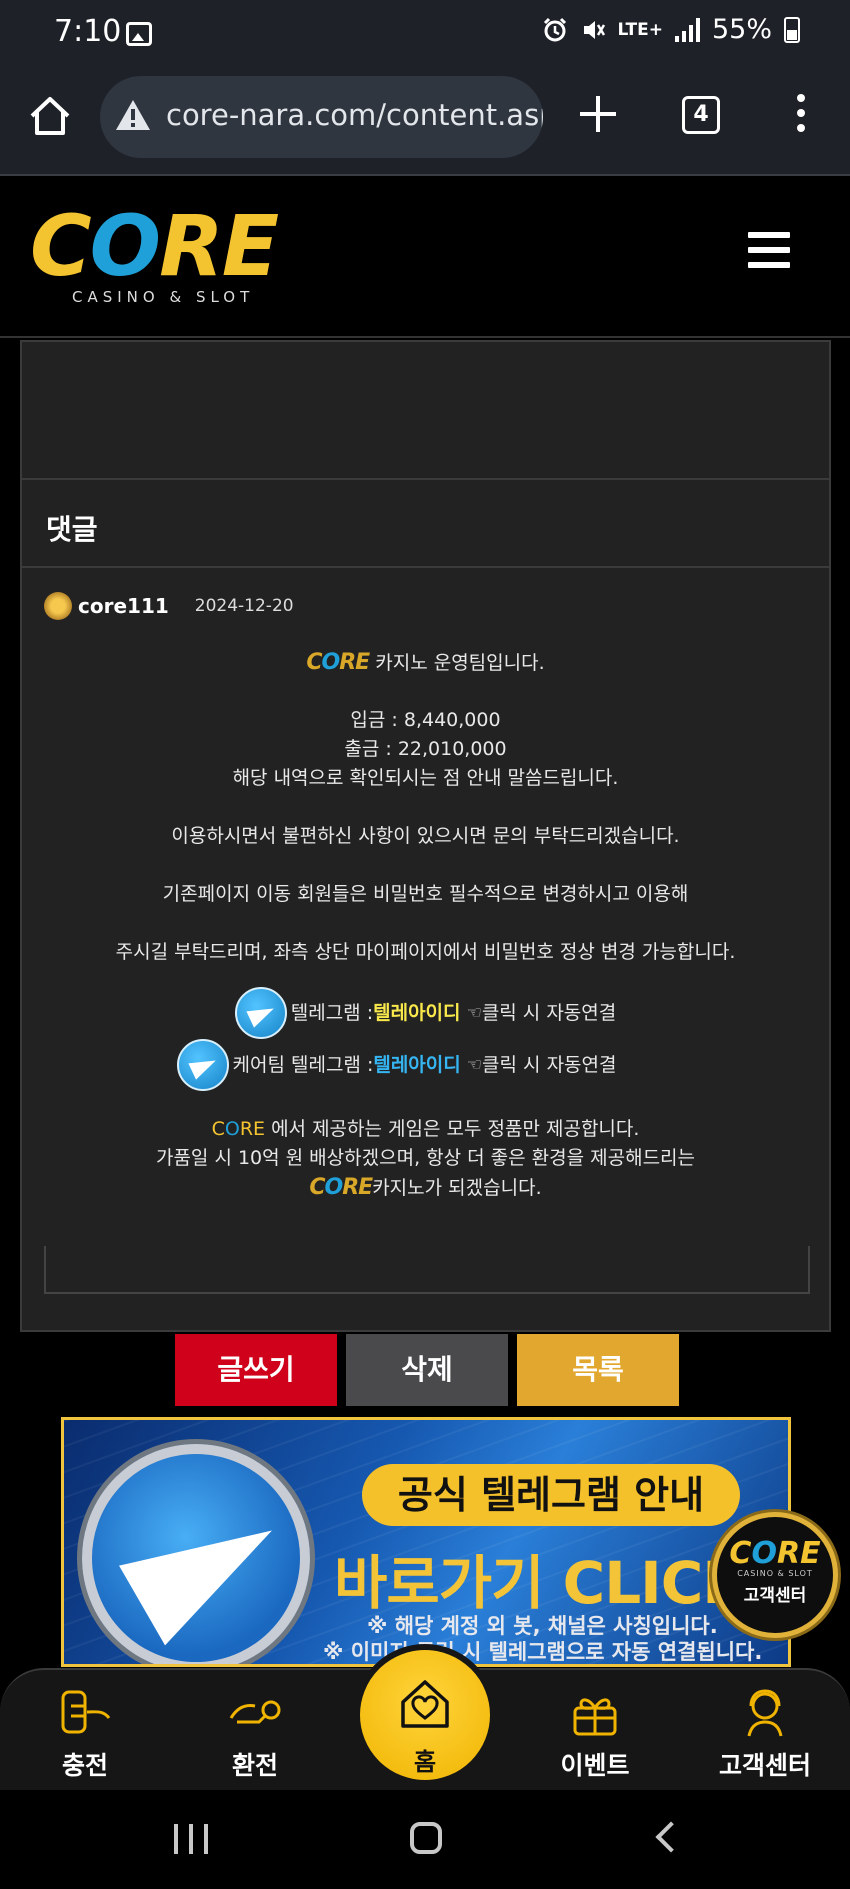 Image resolution: width=850 pixels, height=1889 pixels. I want to click on status-time: 7:10, so click(88, 31).